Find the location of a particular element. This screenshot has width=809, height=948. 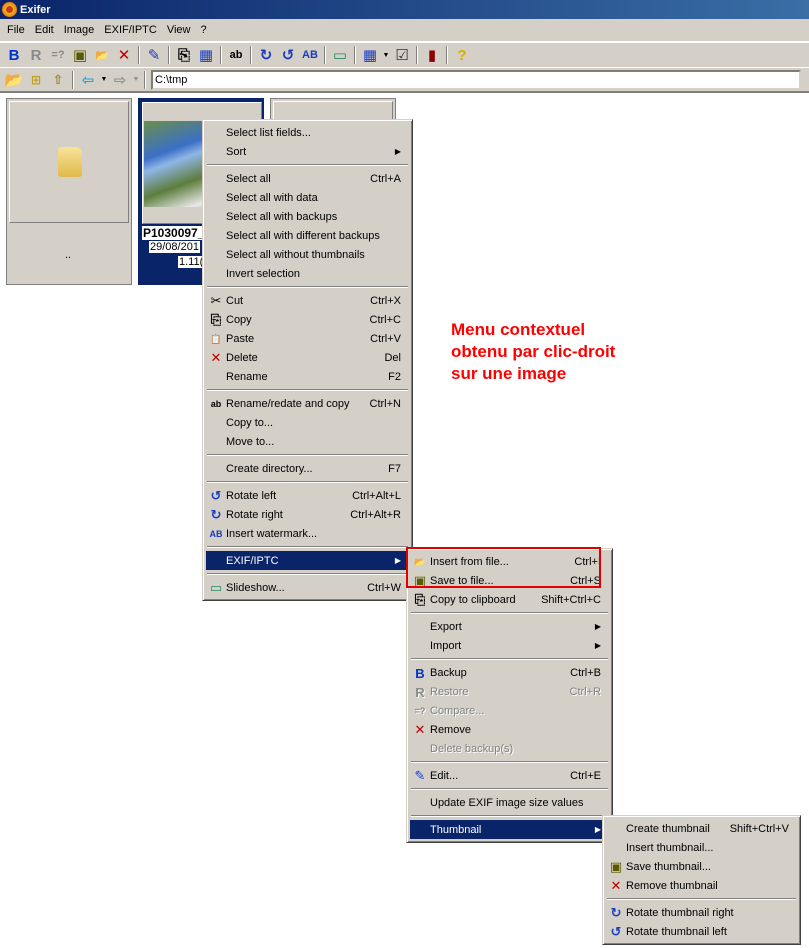

rename-button: ab is located at coordinates (236, 55).